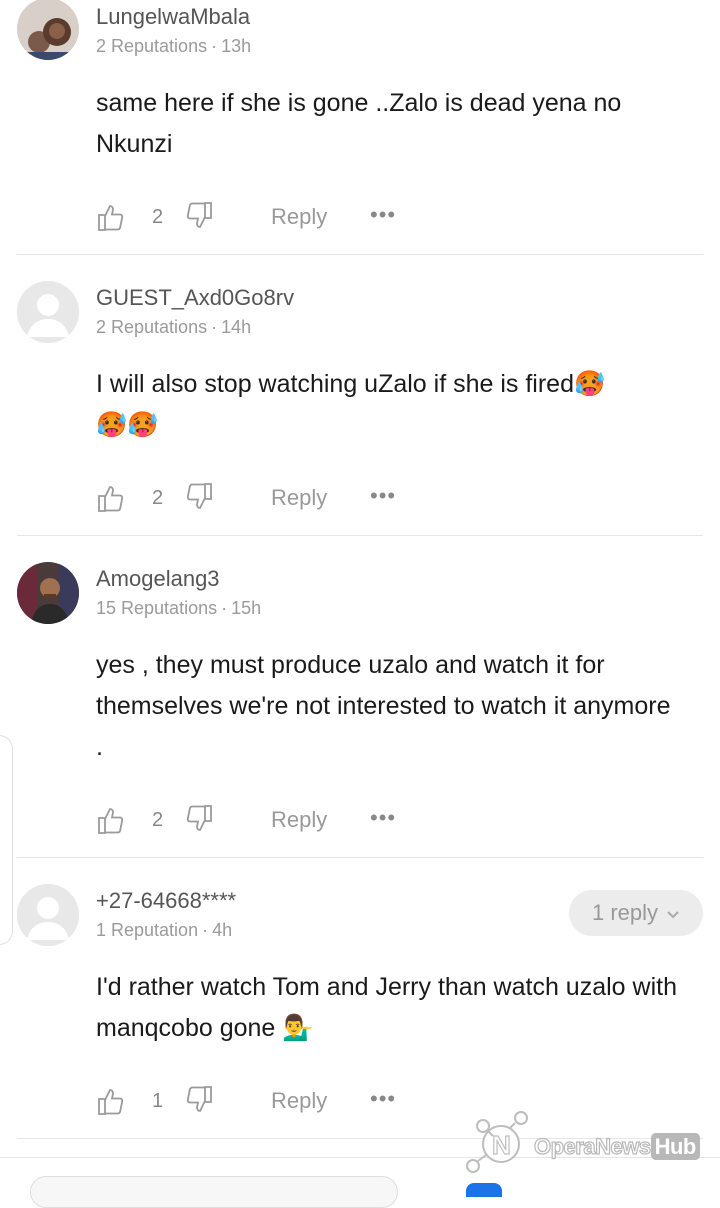 The width and height of the screenshot is (720, 1208). I want to click on chevron-down-icon, so click(673, 913).